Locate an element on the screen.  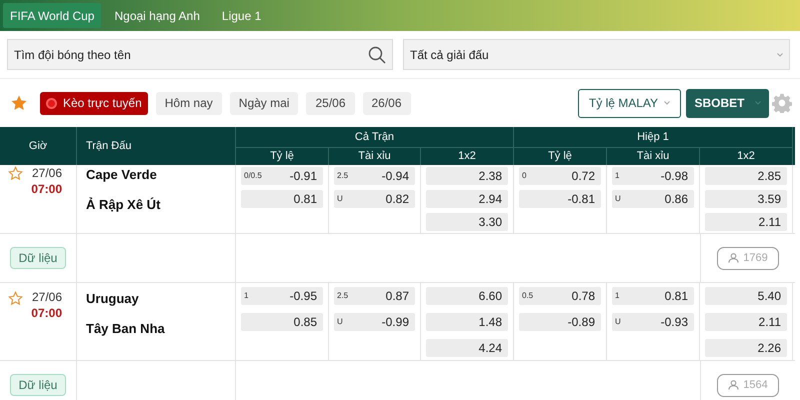
odds-button: 2.94 is located at coordinates (467, 199).